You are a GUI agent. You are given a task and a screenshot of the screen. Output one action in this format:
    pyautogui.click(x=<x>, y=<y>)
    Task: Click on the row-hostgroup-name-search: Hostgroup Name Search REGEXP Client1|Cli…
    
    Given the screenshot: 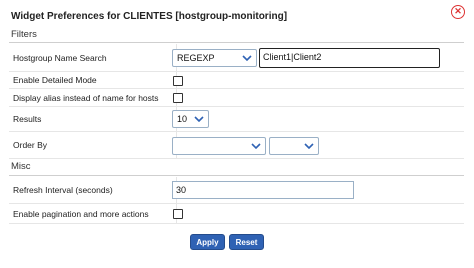 What is the action you would take?
    pyautogui.click(x=236, y=58)
    